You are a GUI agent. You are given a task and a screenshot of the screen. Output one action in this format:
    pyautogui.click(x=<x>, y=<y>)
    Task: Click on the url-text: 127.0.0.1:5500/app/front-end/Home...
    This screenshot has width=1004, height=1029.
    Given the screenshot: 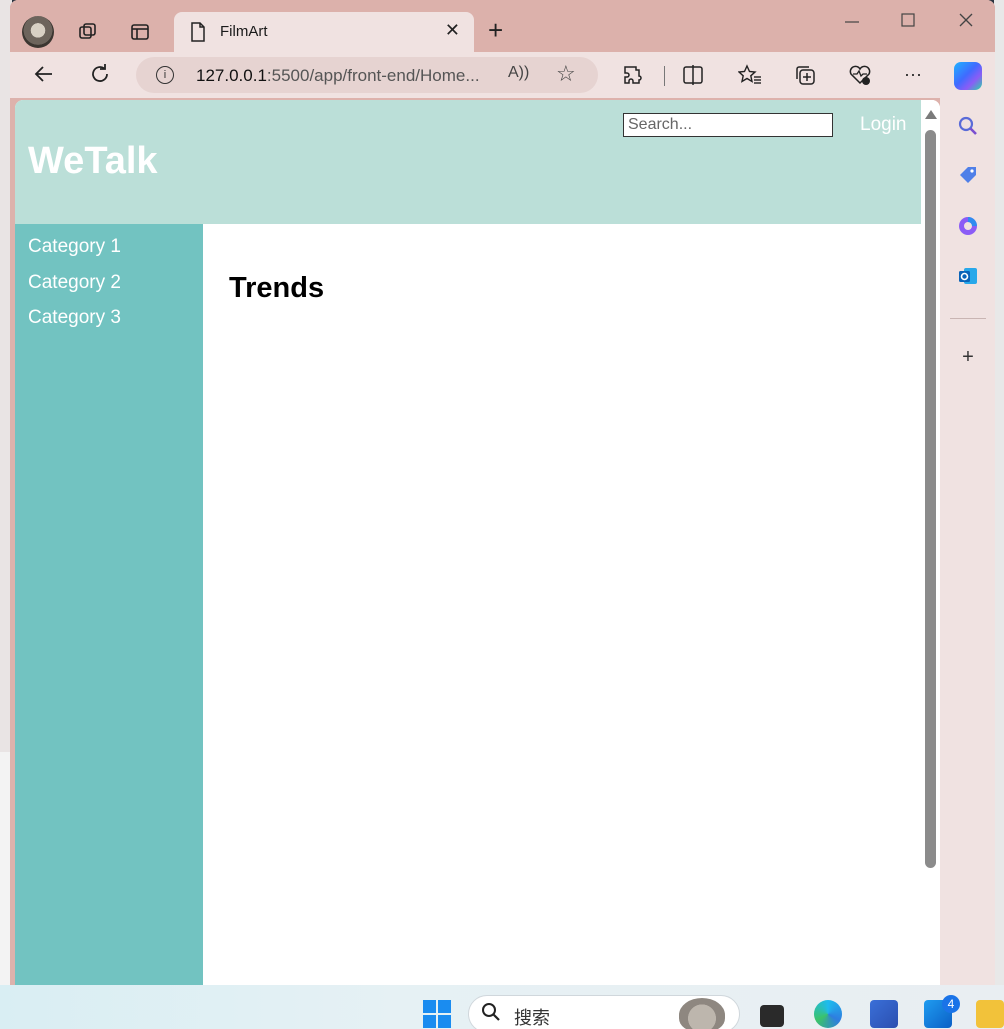 What is the action you would take?
    pyautogui.click(x=338, y=75)
    